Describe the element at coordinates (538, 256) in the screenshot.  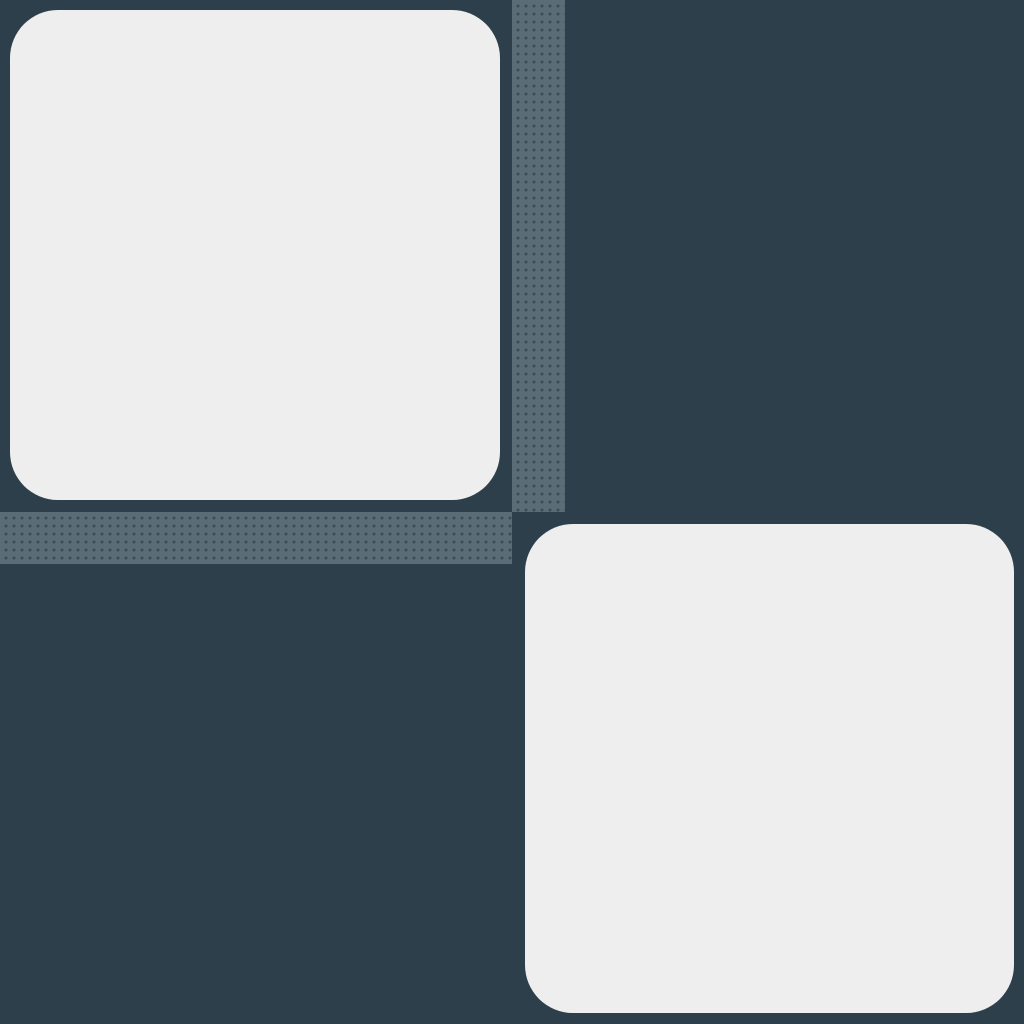
I see `dotted-strip-vertical` at that location.